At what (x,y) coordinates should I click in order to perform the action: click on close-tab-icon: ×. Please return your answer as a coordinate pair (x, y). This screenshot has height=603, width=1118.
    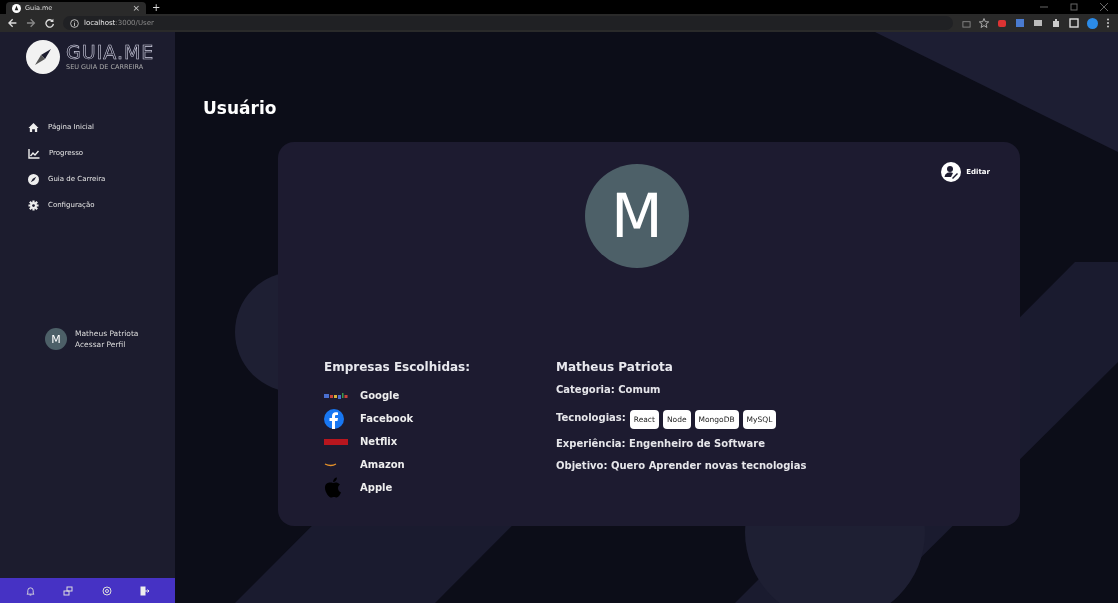
    Looking at the image, I should click on (136, 8).